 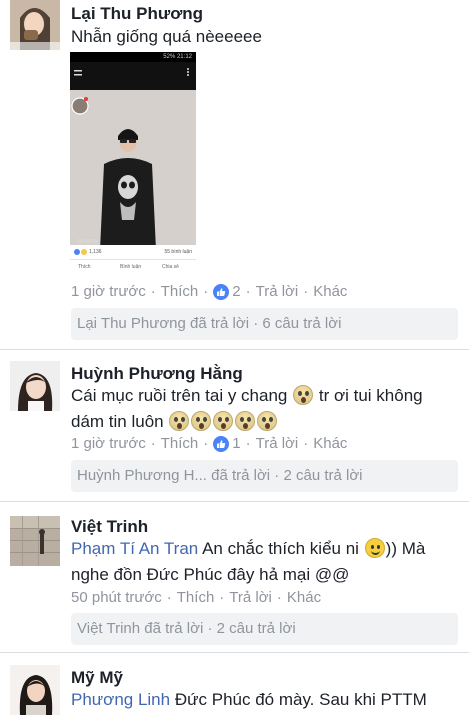 What do you see at coordinates (95, 252) in the screenshot?
I see `post-like-count: 1,136` at bounding box center [95, 252].